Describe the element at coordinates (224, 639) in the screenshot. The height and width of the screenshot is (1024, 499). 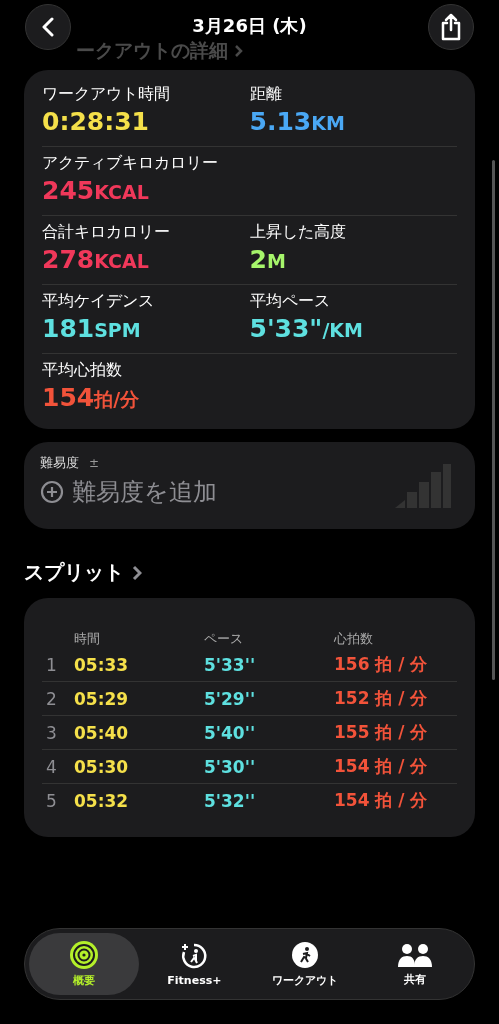
I see `column-header: ペース` at that location.